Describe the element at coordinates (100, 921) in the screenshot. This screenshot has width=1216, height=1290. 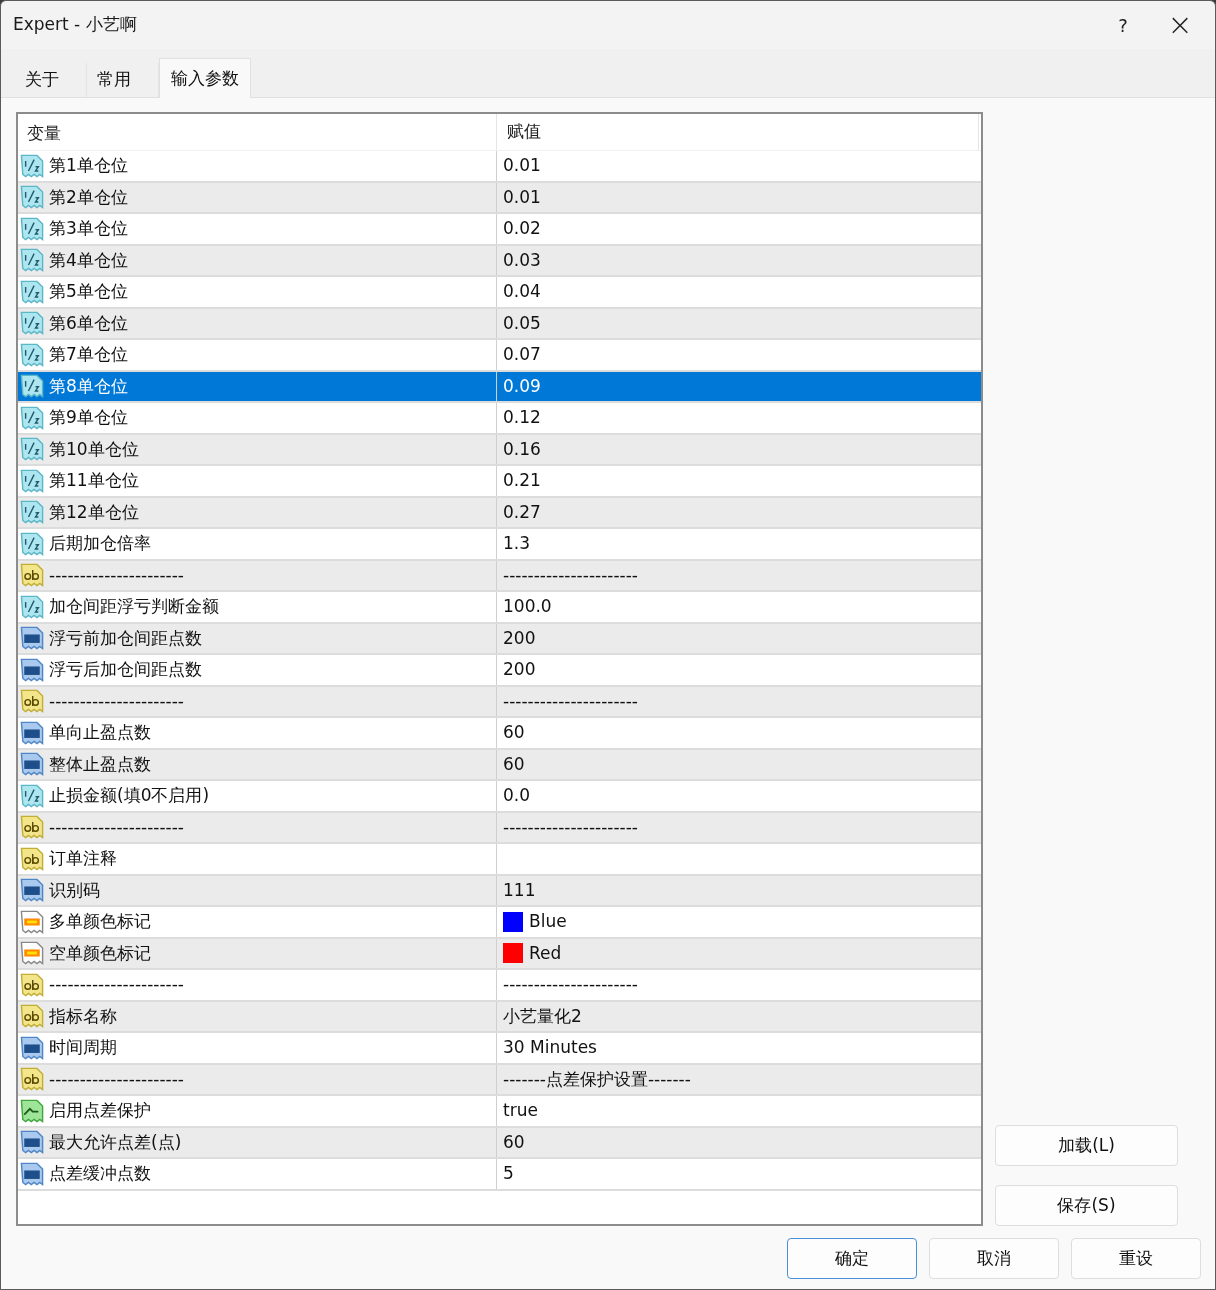
I see `parameter-name: 多单颜色标记` at that location.